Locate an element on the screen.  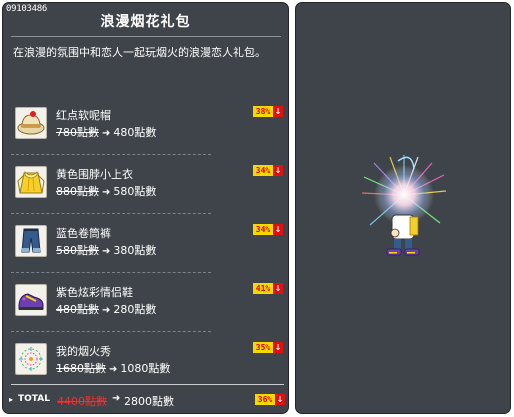
sale-price: 1080點數 is located at coordinates (145, 368).